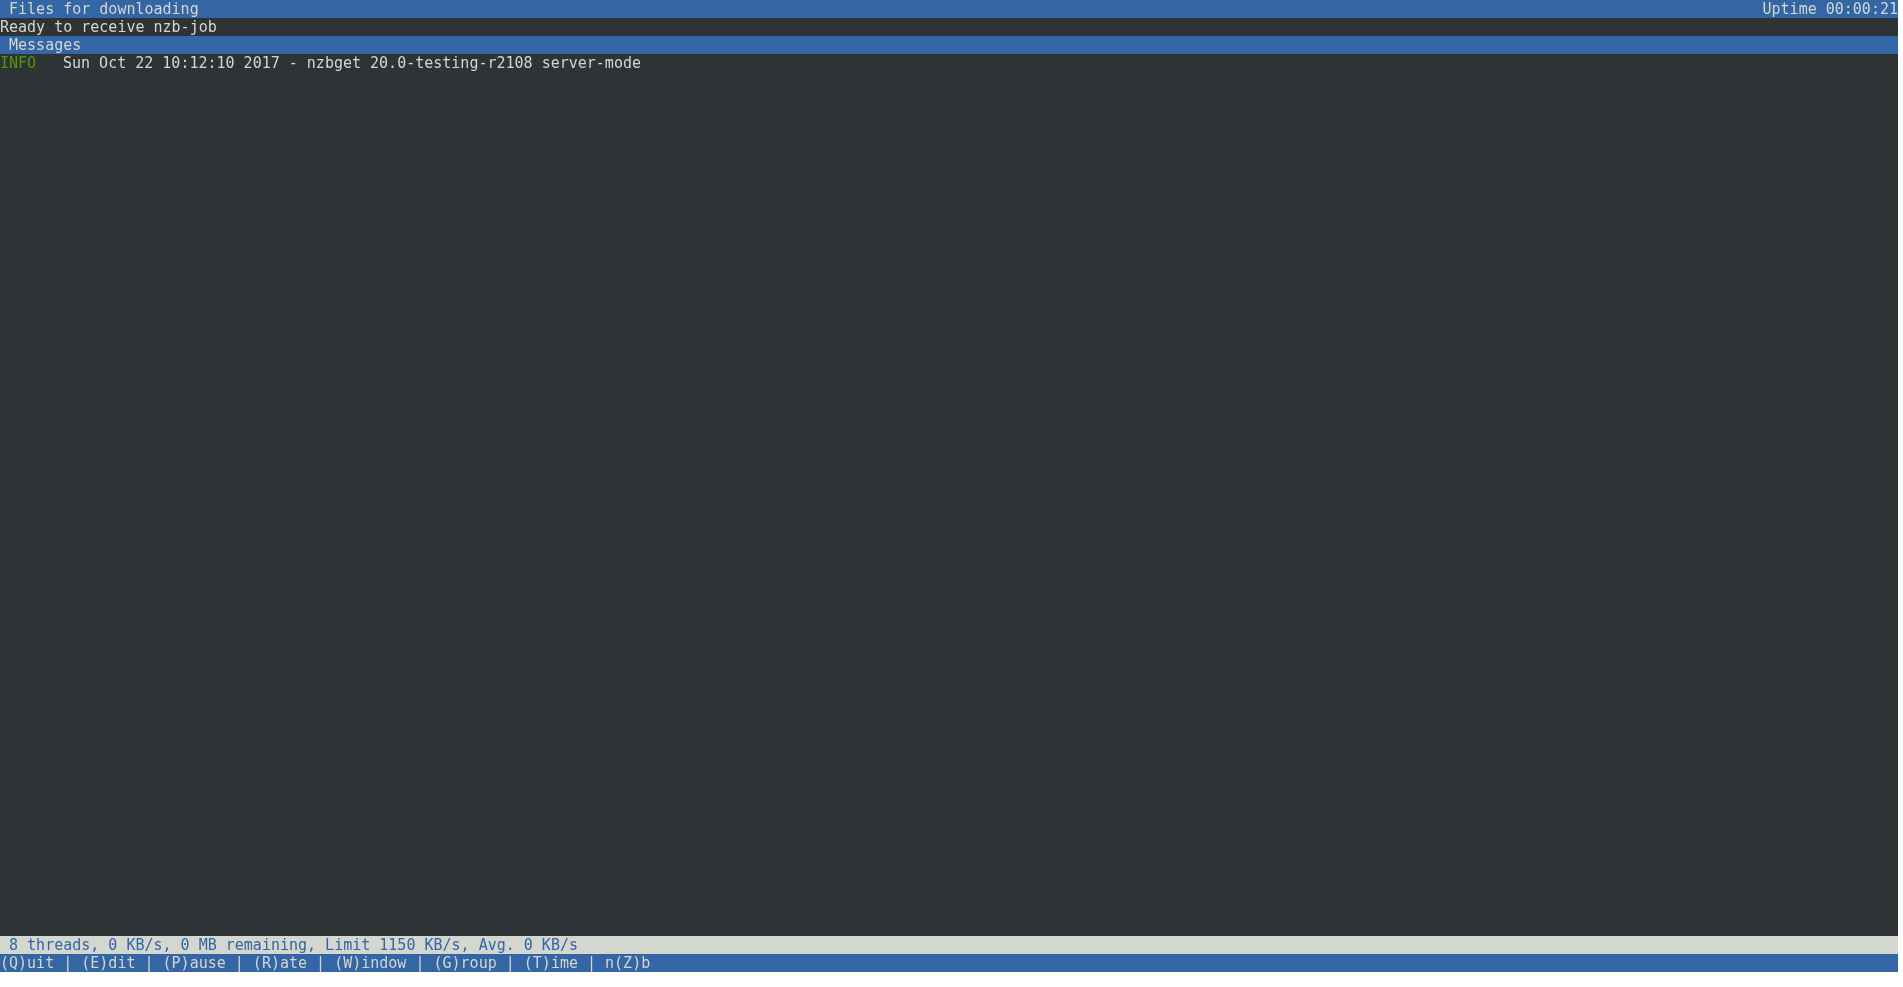 The image size is (1903, 987). I want to click on log-message: Sun Oct 22 10:12:10 2017 - nzbget 20.0-testing-r2108 server-mode, so click(352, 63).